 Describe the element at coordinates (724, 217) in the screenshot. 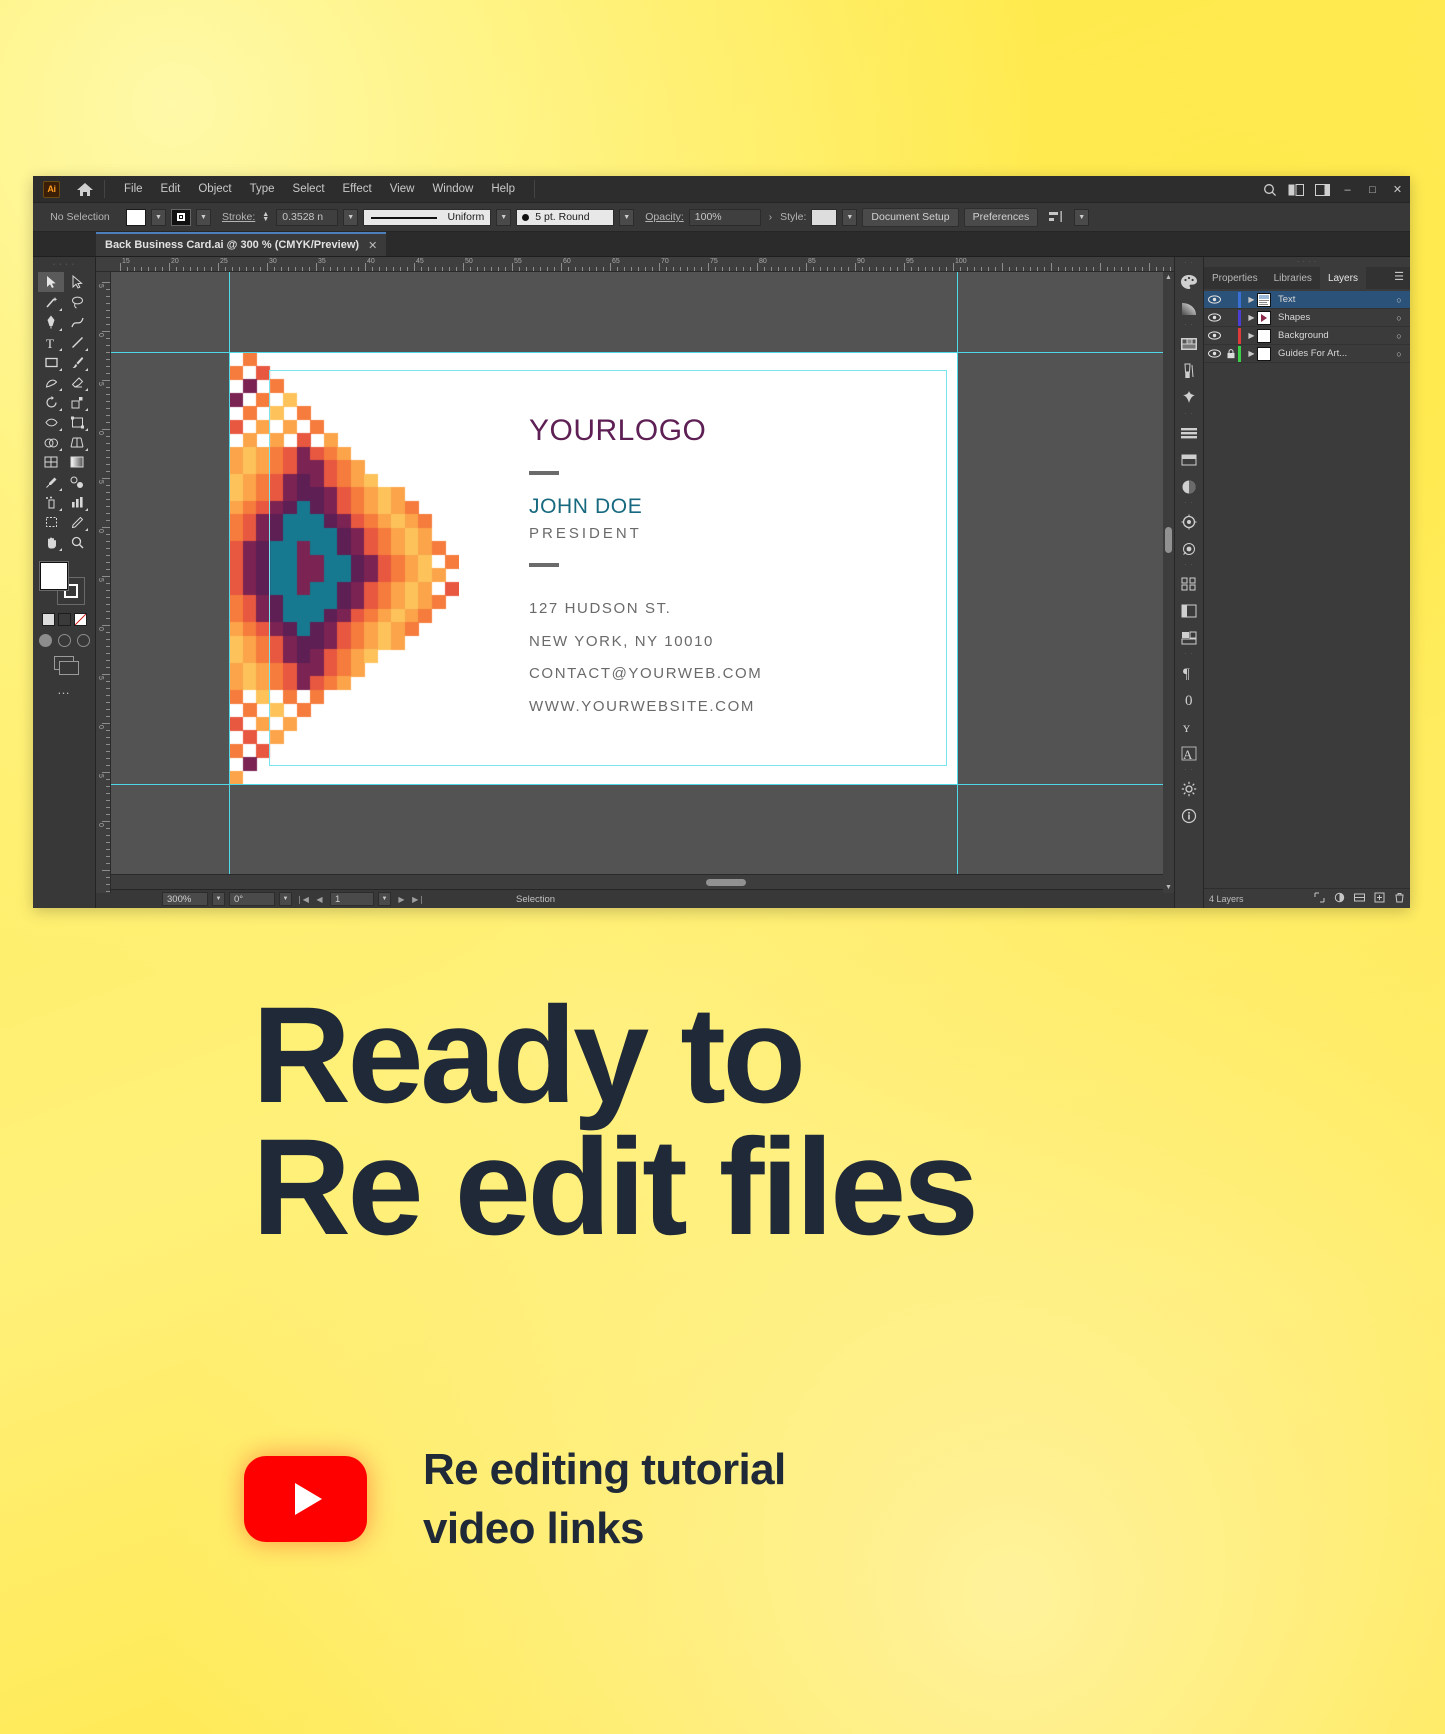

I see `opacity-input: 100%` at that location.